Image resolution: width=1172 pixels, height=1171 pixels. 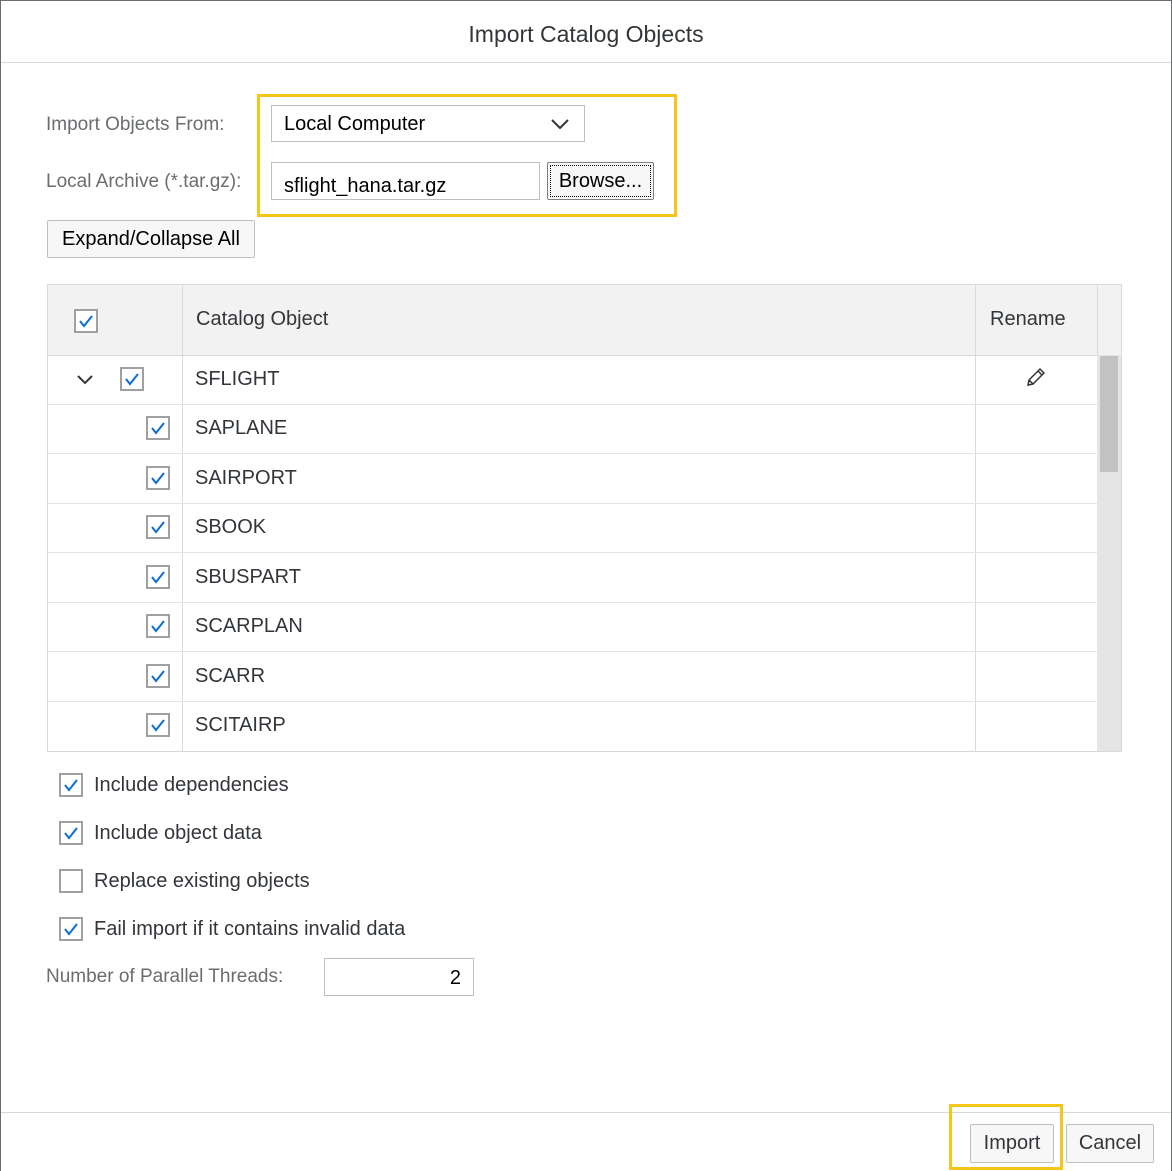 I want to click on archive-file-value: sflight_hana.tar.gz, so click(x=365, y=186).